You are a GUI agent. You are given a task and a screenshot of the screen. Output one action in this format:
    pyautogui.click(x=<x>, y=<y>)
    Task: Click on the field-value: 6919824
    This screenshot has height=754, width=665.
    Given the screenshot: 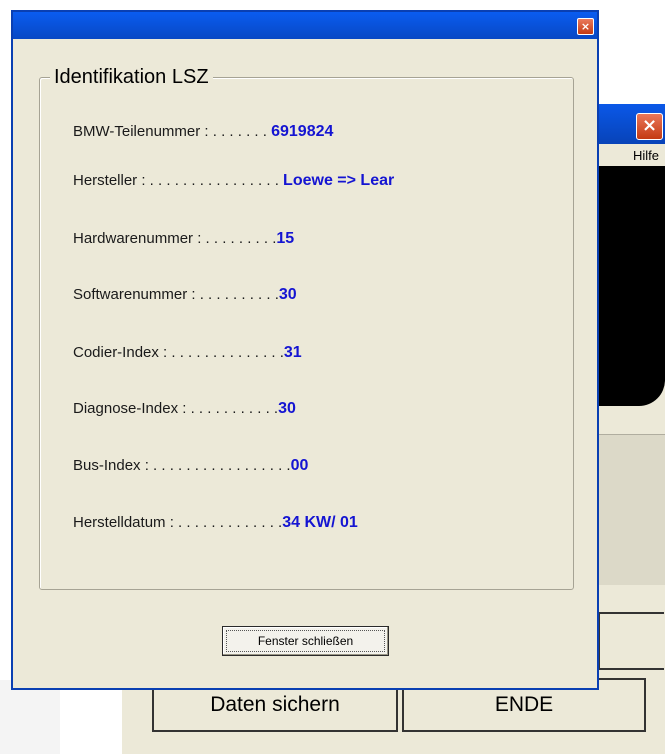 What is the action you would take?
    pyautogui.click(x=302, y=131)
    